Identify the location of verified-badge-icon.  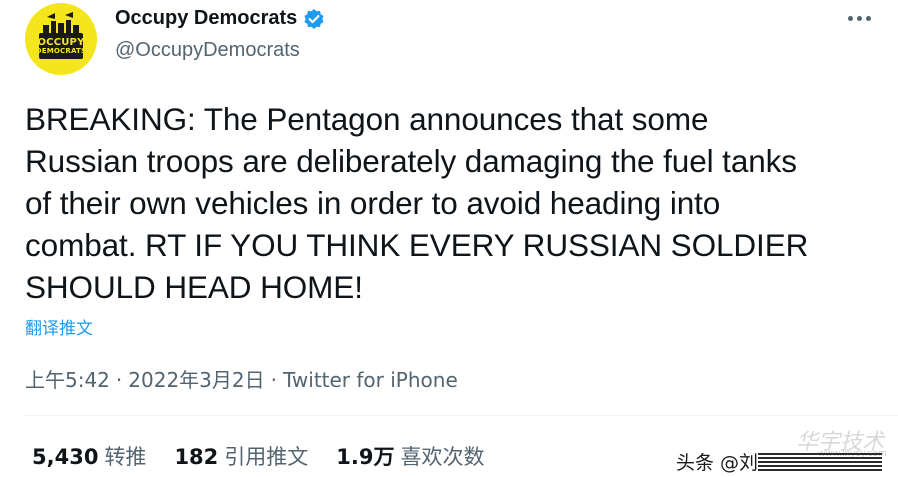
(314, 19).